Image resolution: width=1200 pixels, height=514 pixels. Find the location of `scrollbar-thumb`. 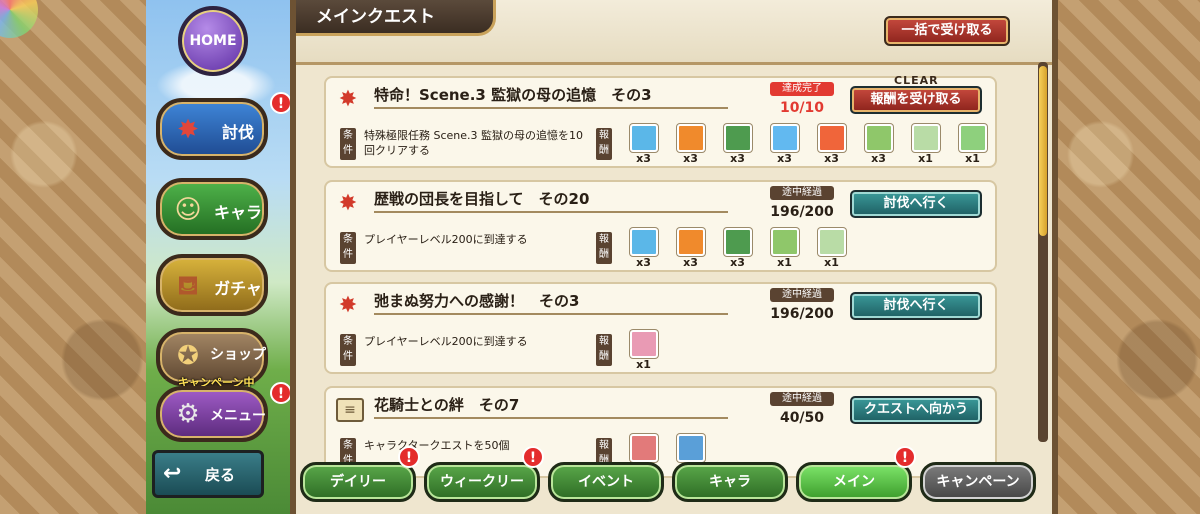

scrollbar-thumb is located at coordinates (1043, 151).